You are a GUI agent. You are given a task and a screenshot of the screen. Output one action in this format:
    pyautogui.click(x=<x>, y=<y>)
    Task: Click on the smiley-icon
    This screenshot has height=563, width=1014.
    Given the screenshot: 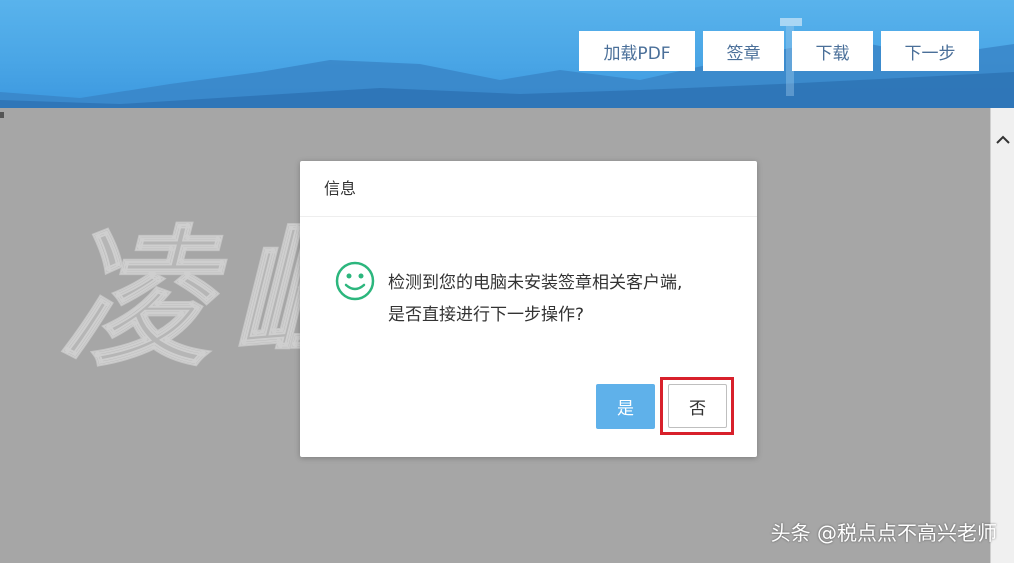 What is the action you would take?
    pyautogui.click(x=355, y=283)
    